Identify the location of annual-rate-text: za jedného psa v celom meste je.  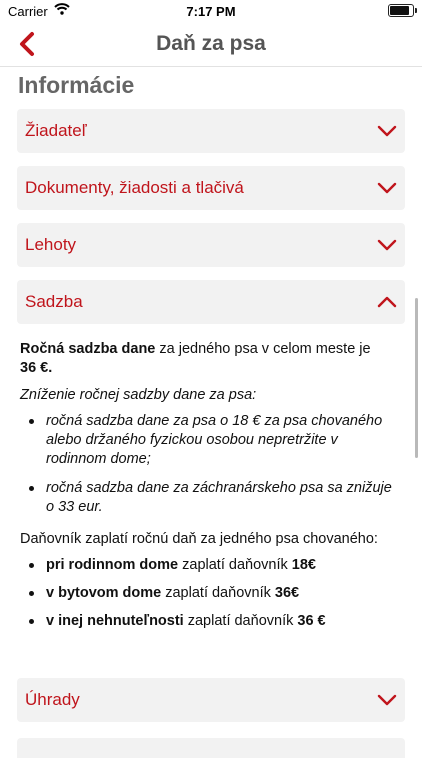
(263, 349).